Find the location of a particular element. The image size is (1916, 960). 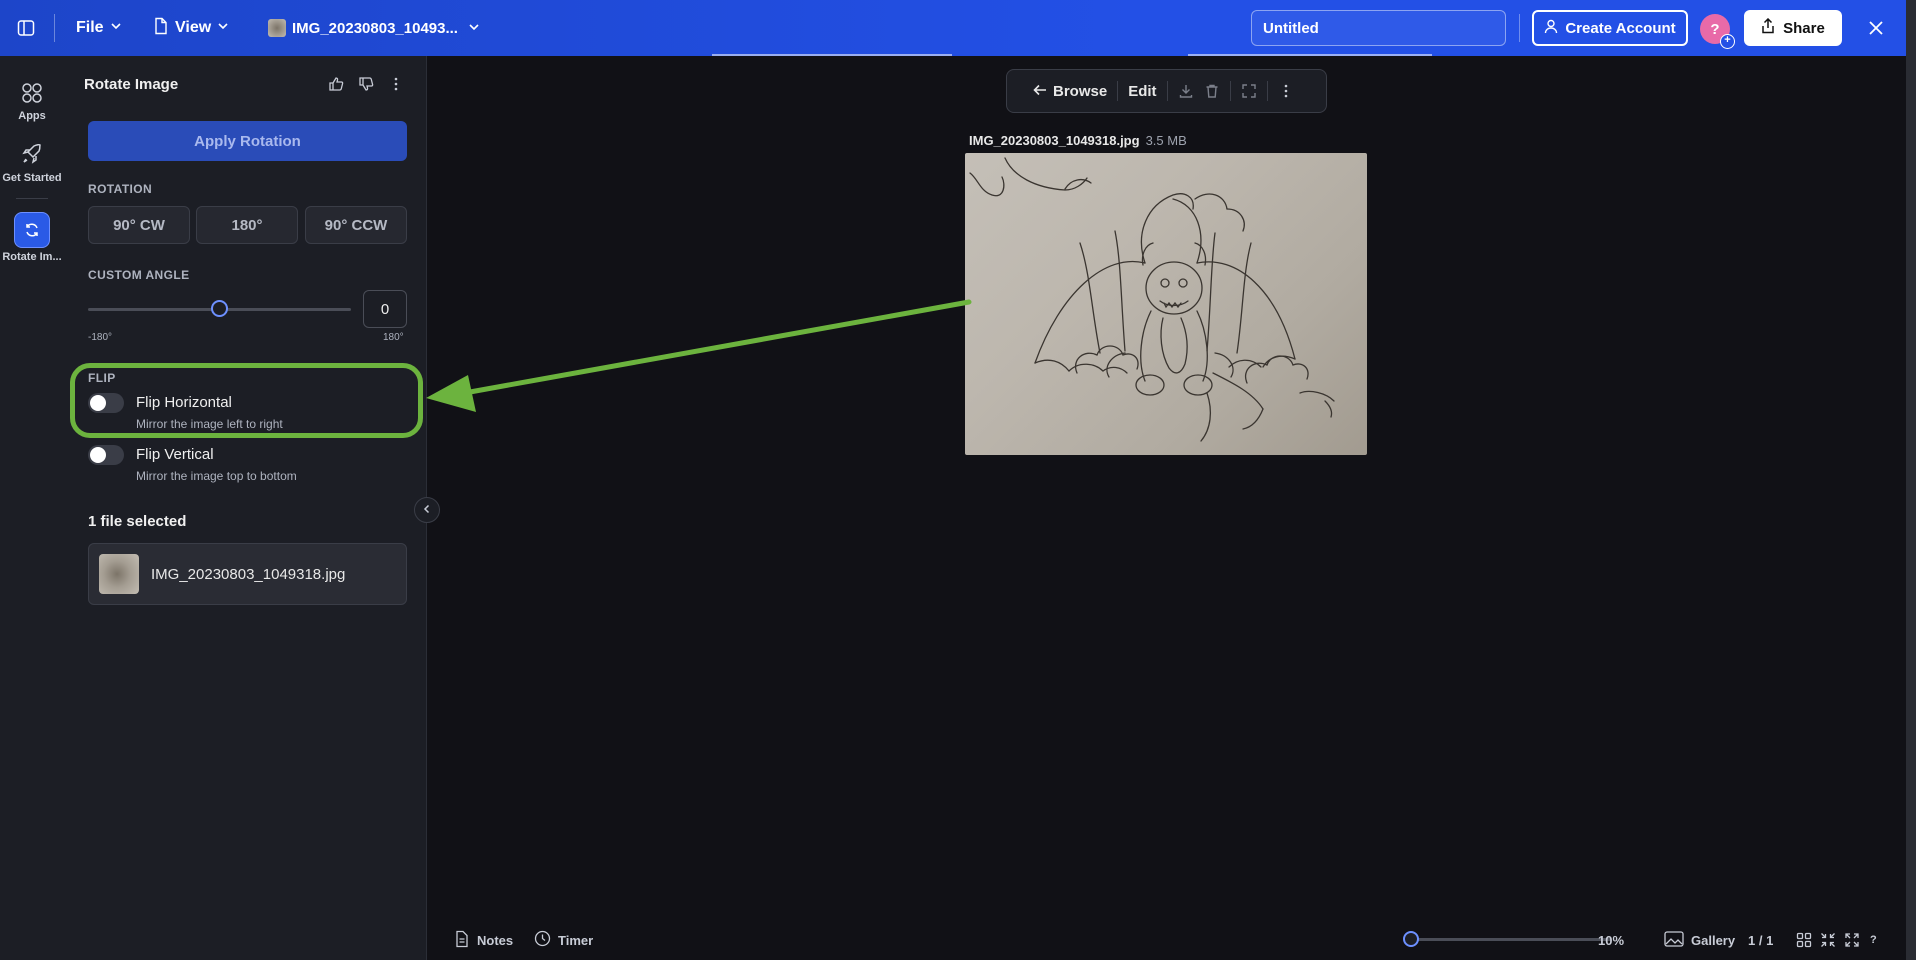

gallery-button: Gallery is located at coordinates (1700, 940).